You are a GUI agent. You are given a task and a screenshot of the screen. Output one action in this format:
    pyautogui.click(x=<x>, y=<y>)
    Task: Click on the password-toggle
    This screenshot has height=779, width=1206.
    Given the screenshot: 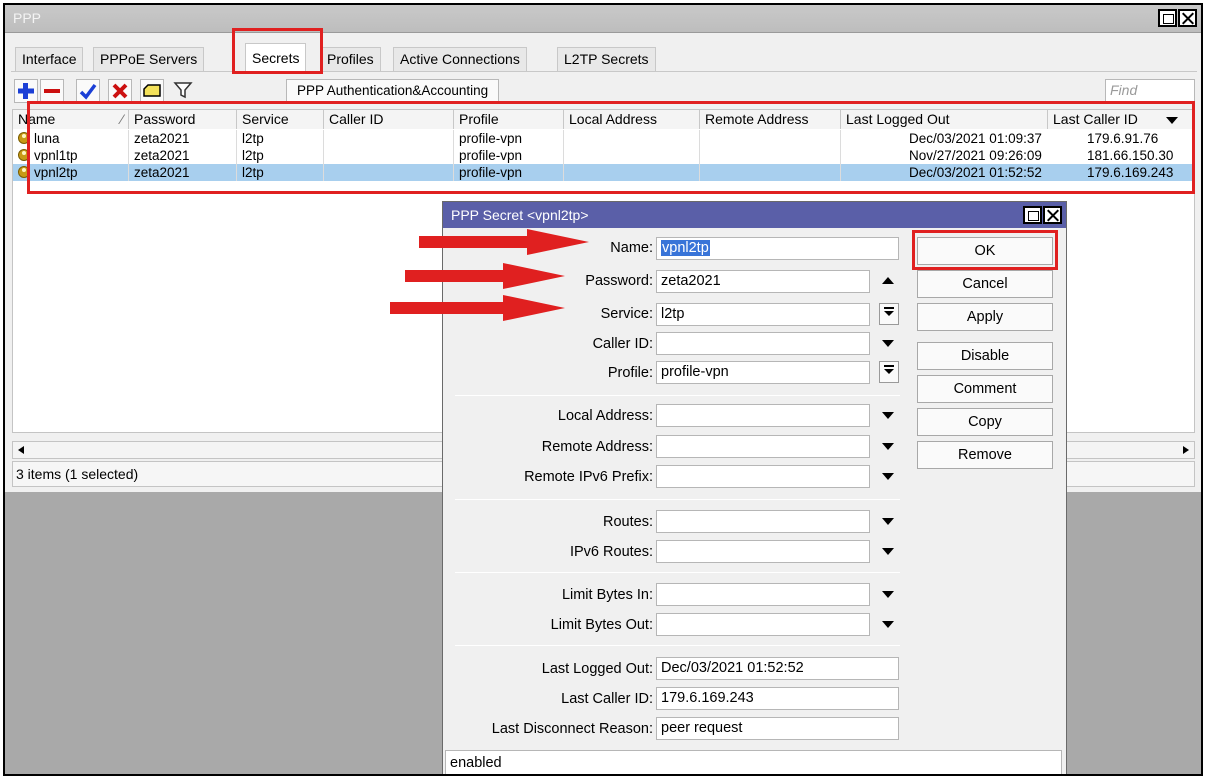 What is the action you would take?
    pyautogui.click(x=889, y=281)
    